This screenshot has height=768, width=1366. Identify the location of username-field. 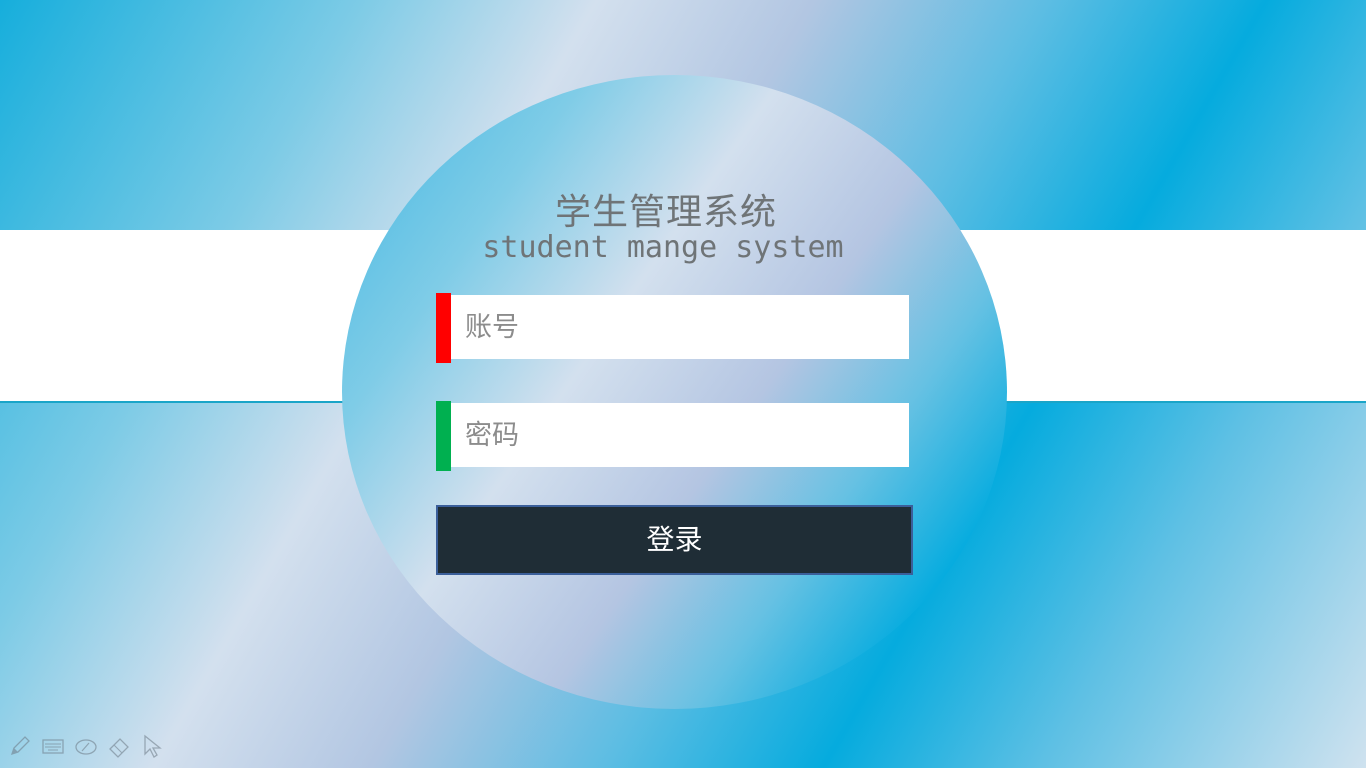
(672, 328).